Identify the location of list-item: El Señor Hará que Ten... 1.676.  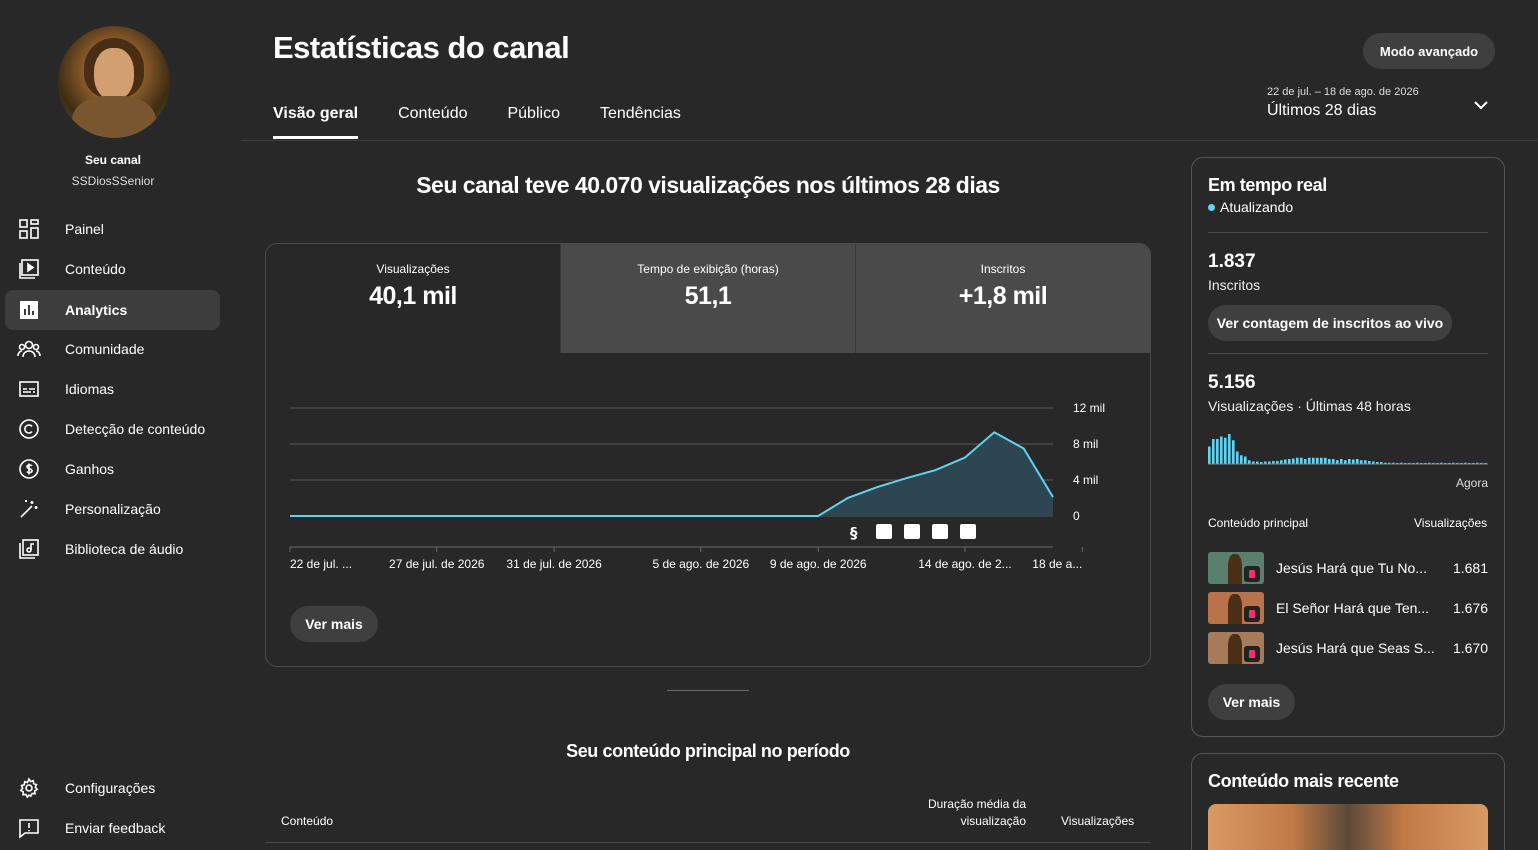
(1348, 608).